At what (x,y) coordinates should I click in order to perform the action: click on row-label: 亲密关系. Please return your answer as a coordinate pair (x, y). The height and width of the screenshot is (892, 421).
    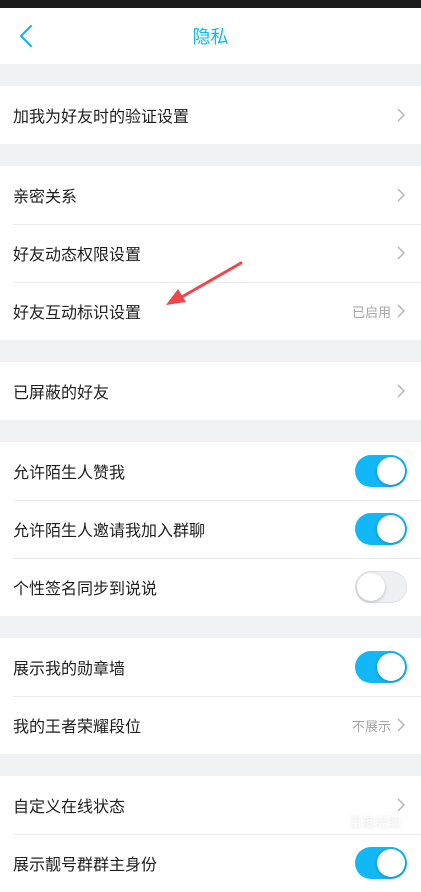
    Looking at the image, I should click on (45, 196).